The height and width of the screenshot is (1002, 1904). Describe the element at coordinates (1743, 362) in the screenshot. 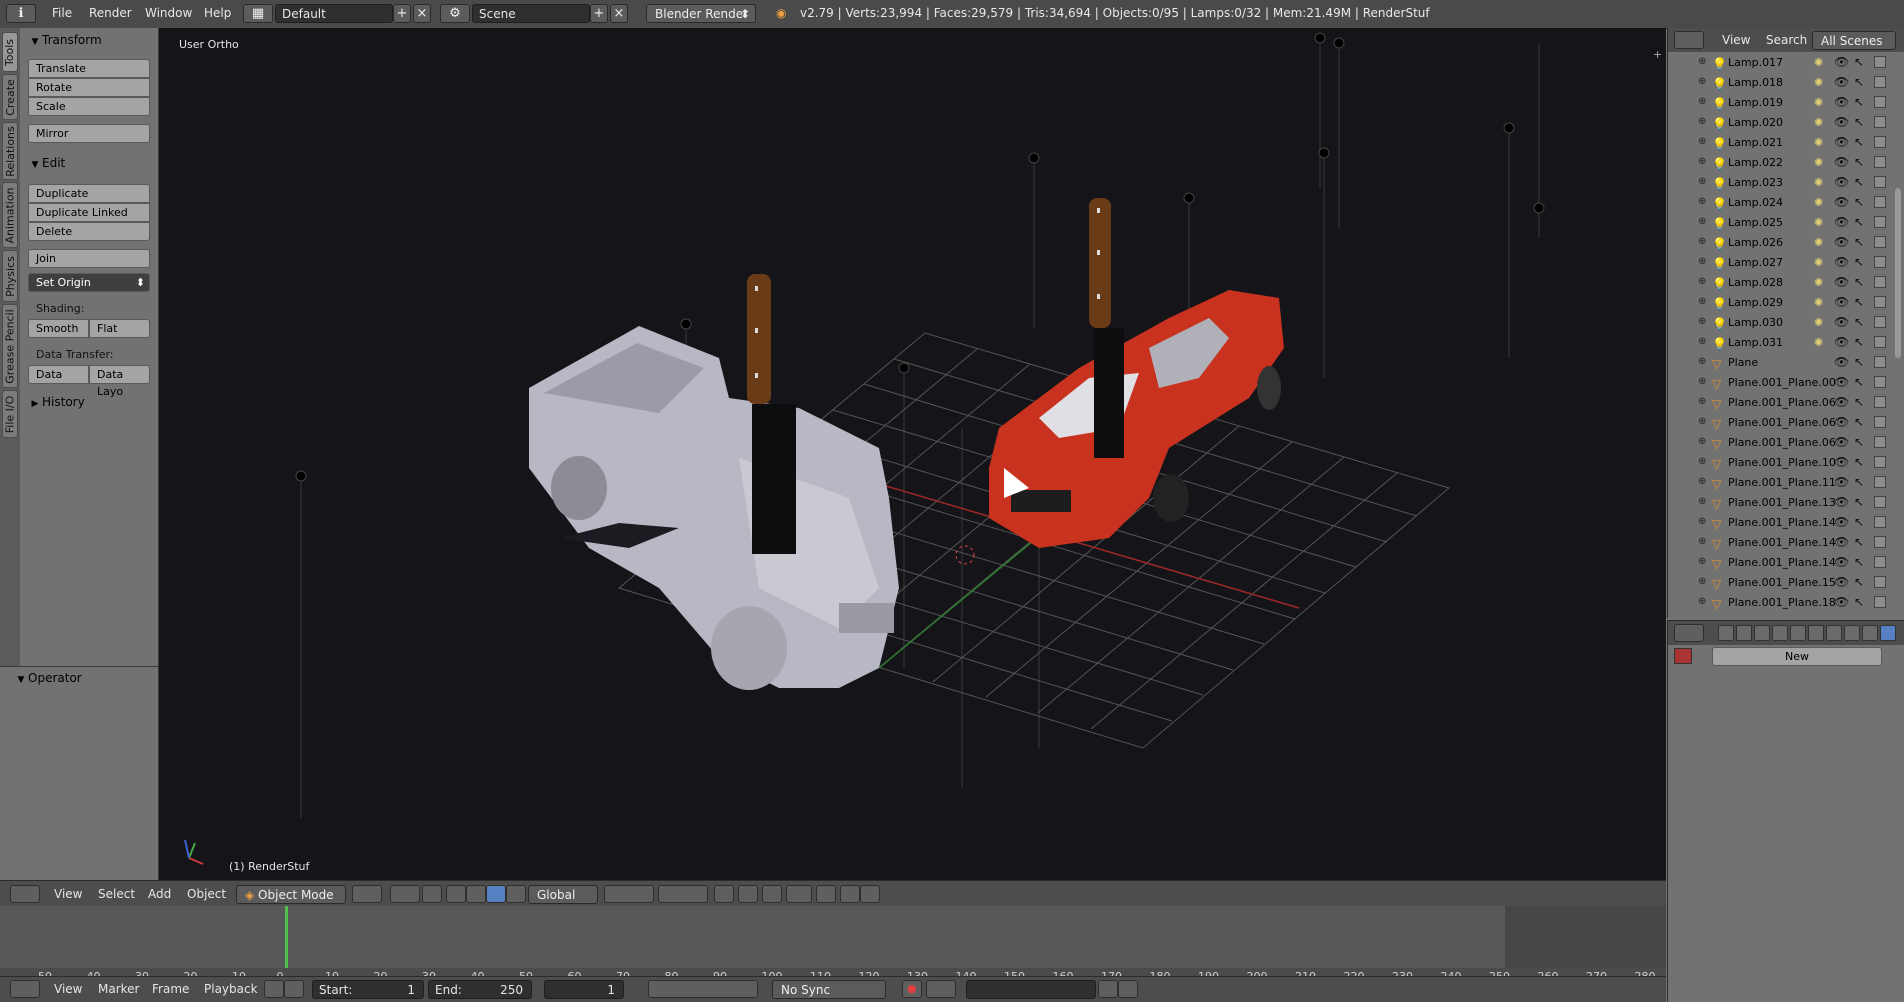

I see `outliner-item-name: Plane` at that location.